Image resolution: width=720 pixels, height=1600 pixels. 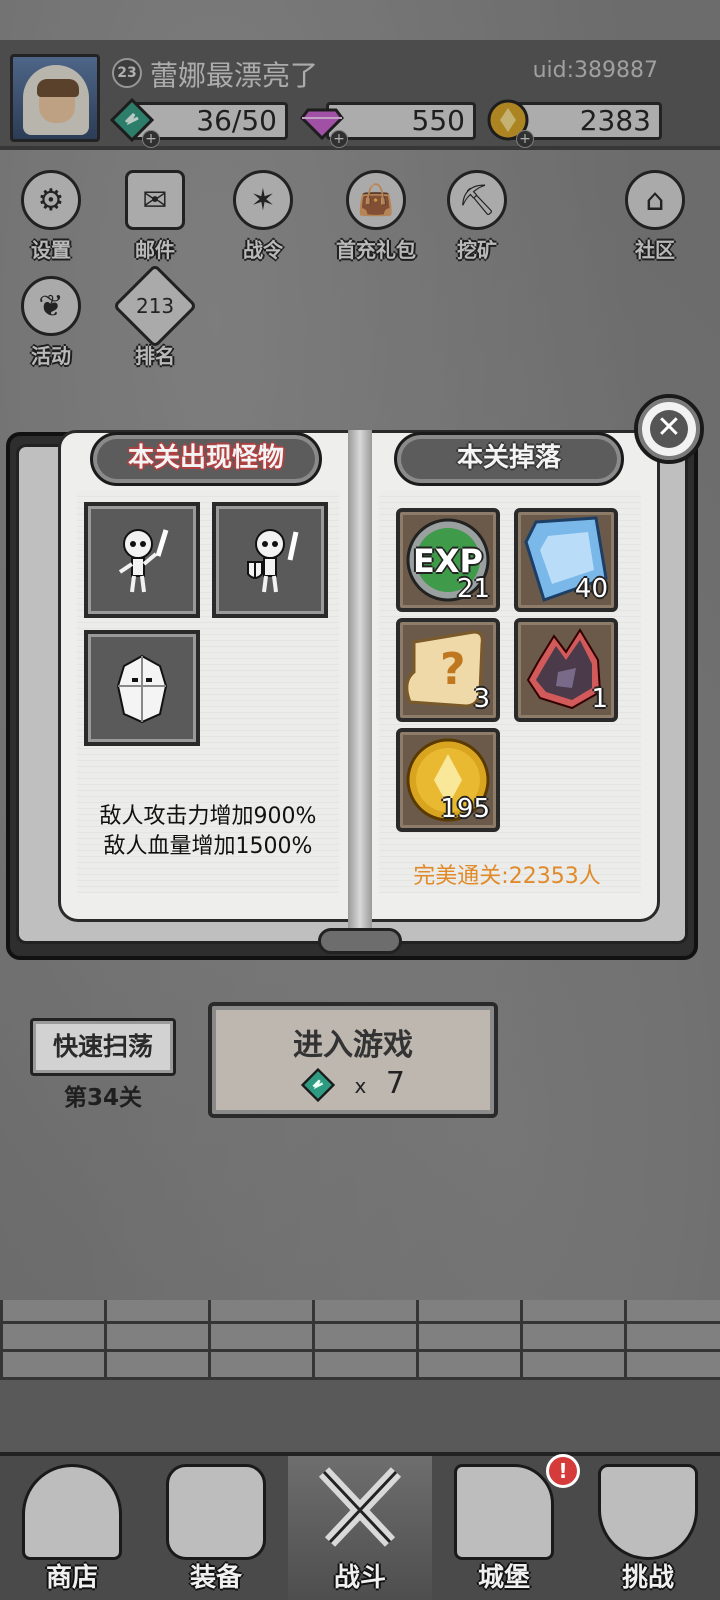 What do you see at coordinates (208, 816) in the screenshot?
I see `enemy-attack-buff: 敌人攻击力增加900%` at bounding box center [208, 816].